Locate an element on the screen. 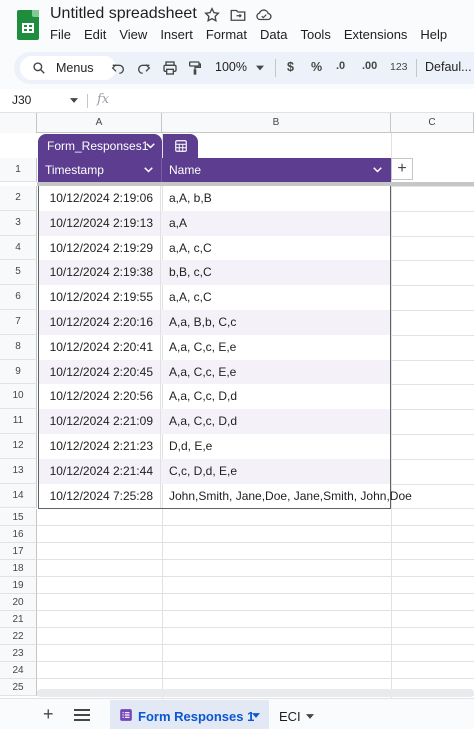 This screenshot has width=474, height=729. row-header: 16 is located at coordinates (18, 535).